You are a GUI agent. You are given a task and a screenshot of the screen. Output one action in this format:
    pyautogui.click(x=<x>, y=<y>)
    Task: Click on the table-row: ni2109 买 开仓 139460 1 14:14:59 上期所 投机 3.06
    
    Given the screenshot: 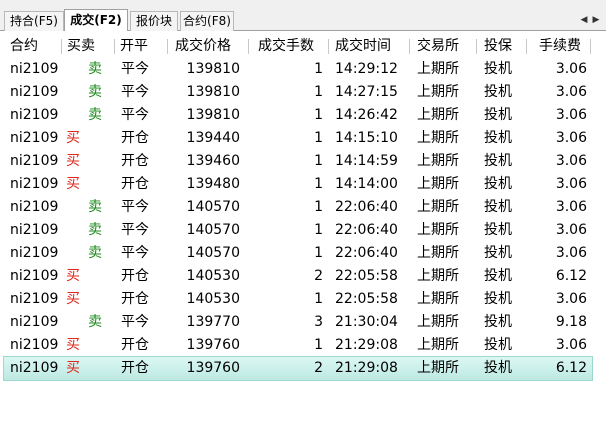 What is the action you would take?
    pyautogui.click(x=298, y=161)
    